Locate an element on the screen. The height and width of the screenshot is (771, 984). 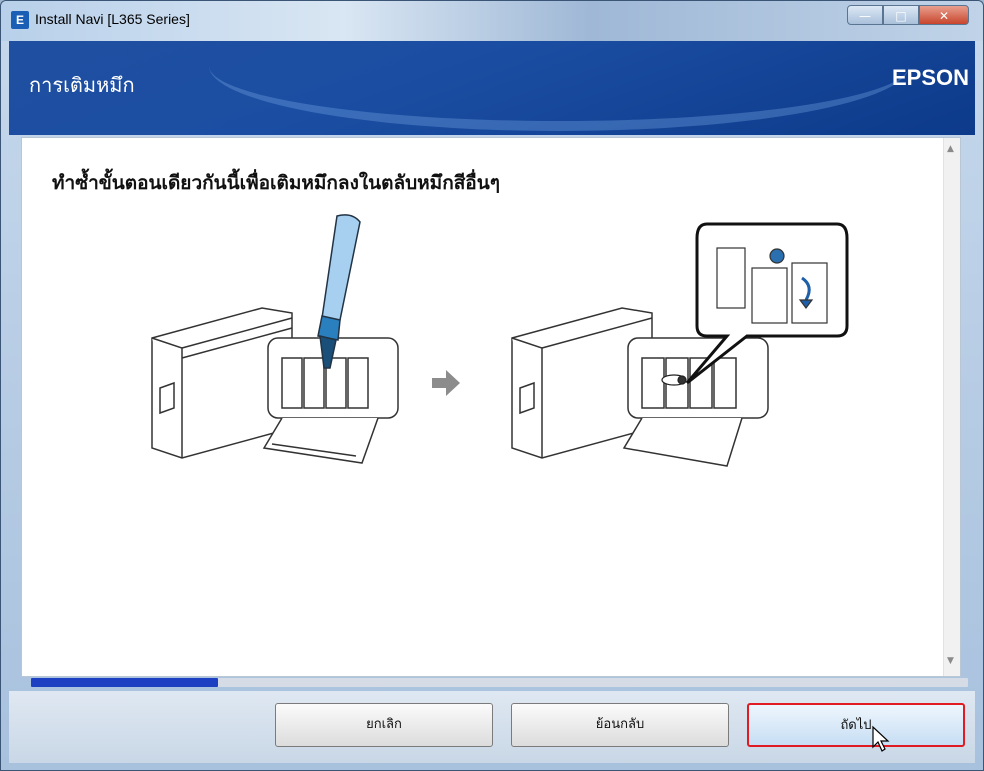
header-decoration is located at coordinates (559, 86).